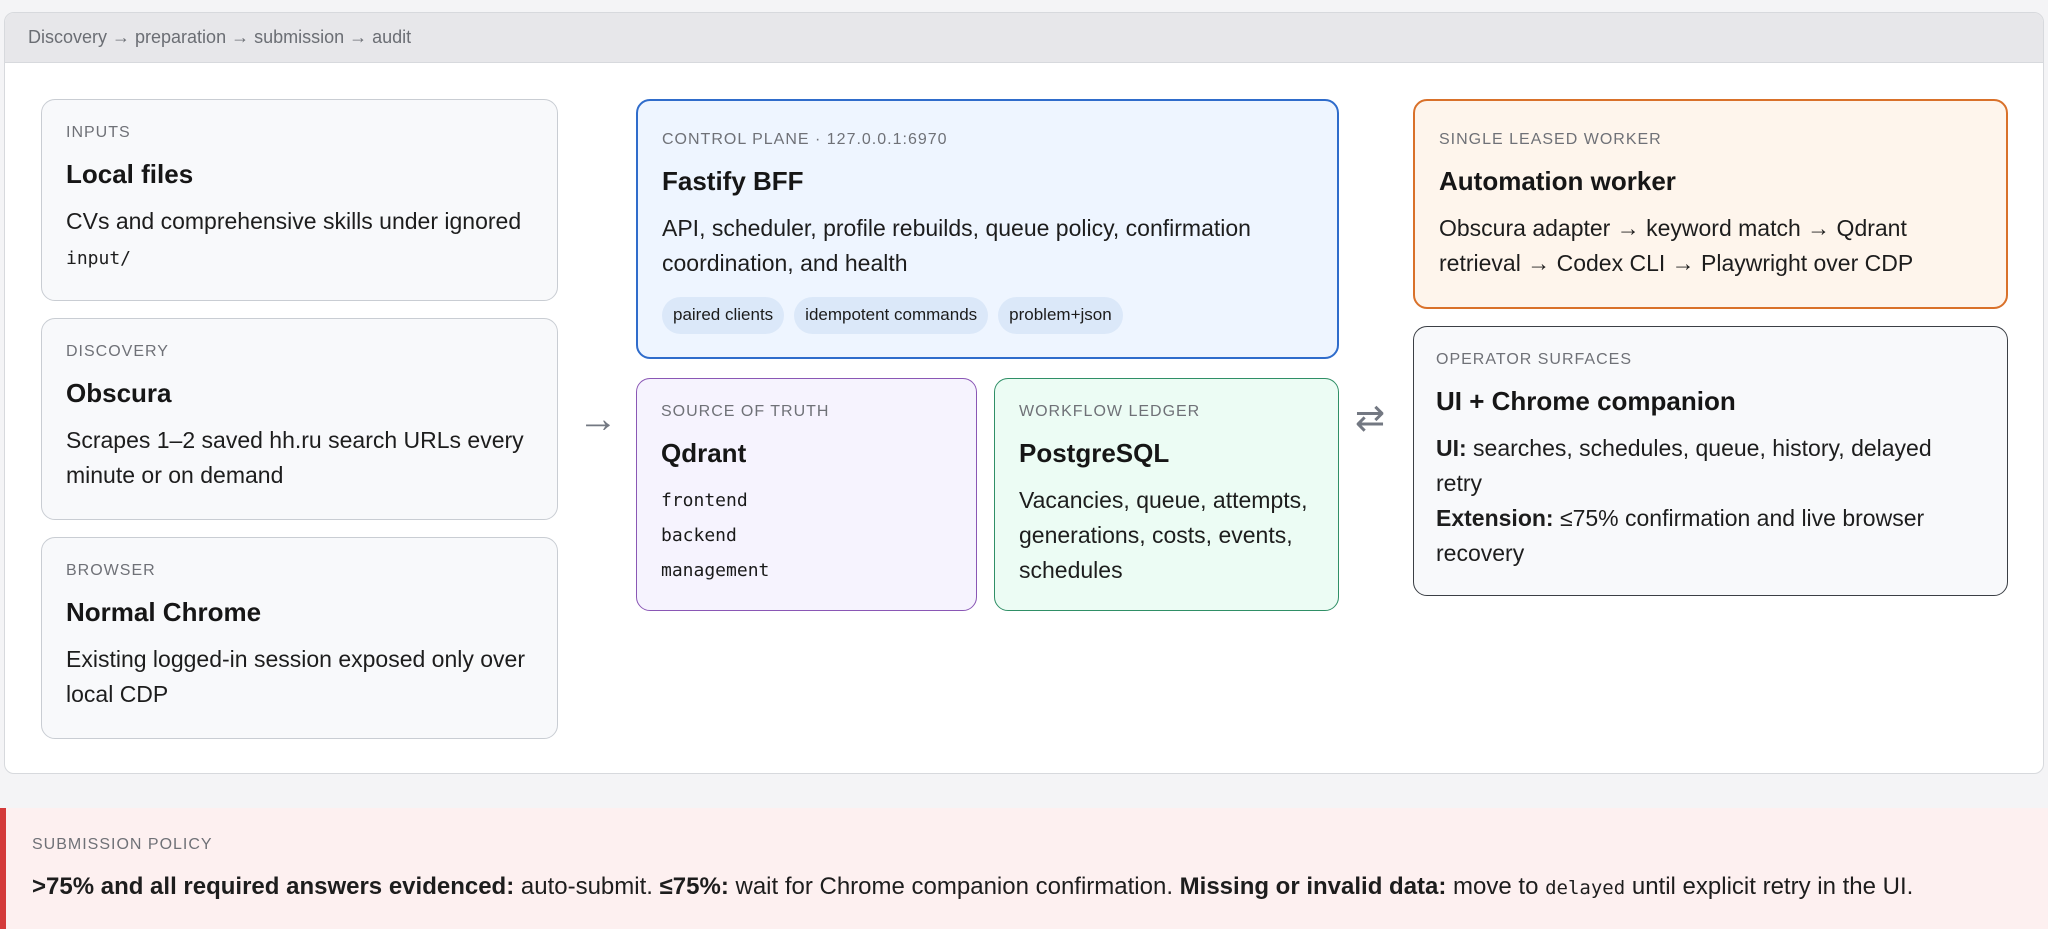  What do you see at coordinates (704, 453) in the screenshot?
I see `source-of-truth-title: Qdrant` at bounding box center [704, 453].